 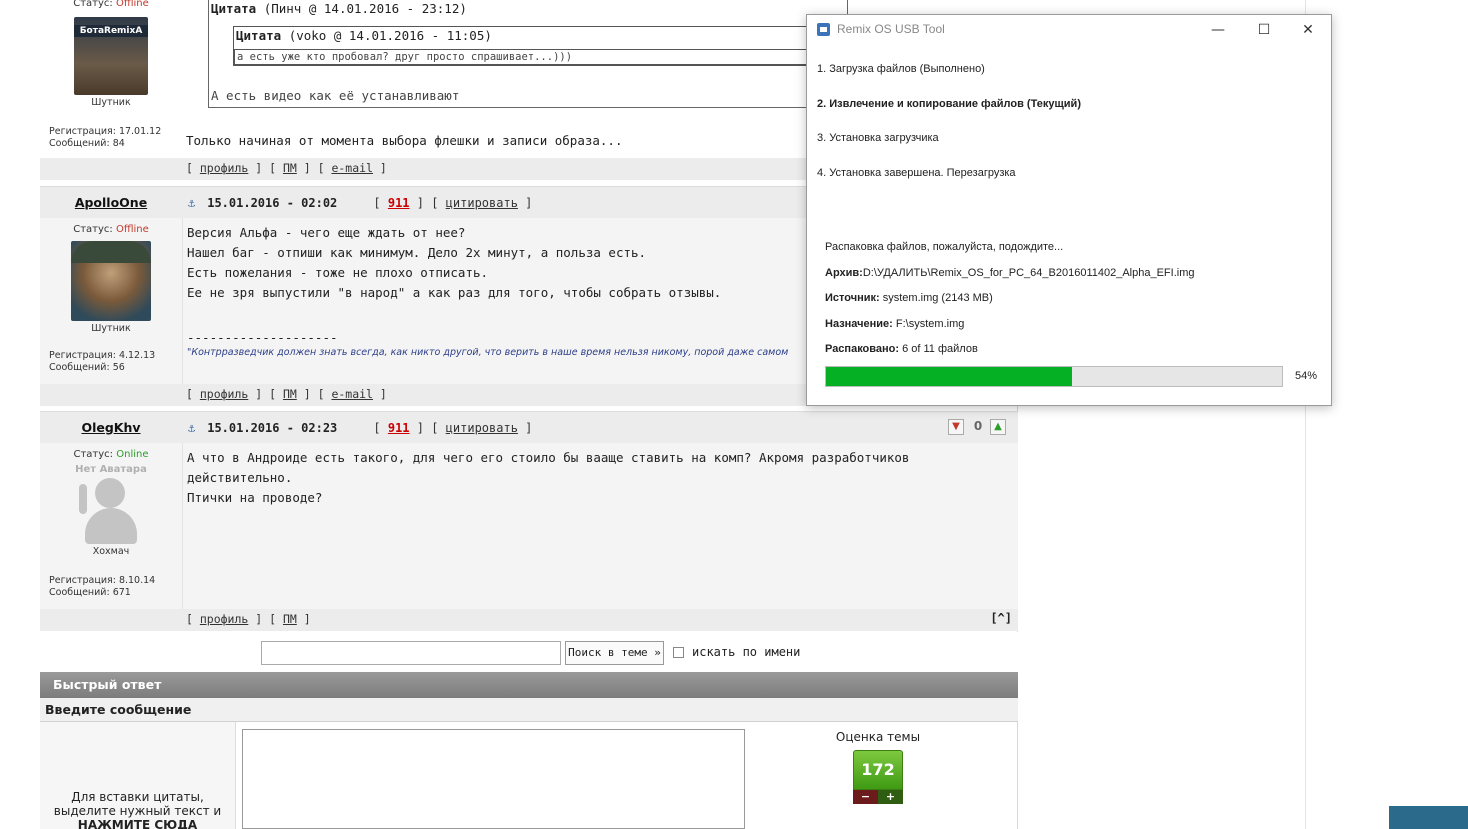 I want to click on post-rating-value: 0, so click(x=978, y=426).